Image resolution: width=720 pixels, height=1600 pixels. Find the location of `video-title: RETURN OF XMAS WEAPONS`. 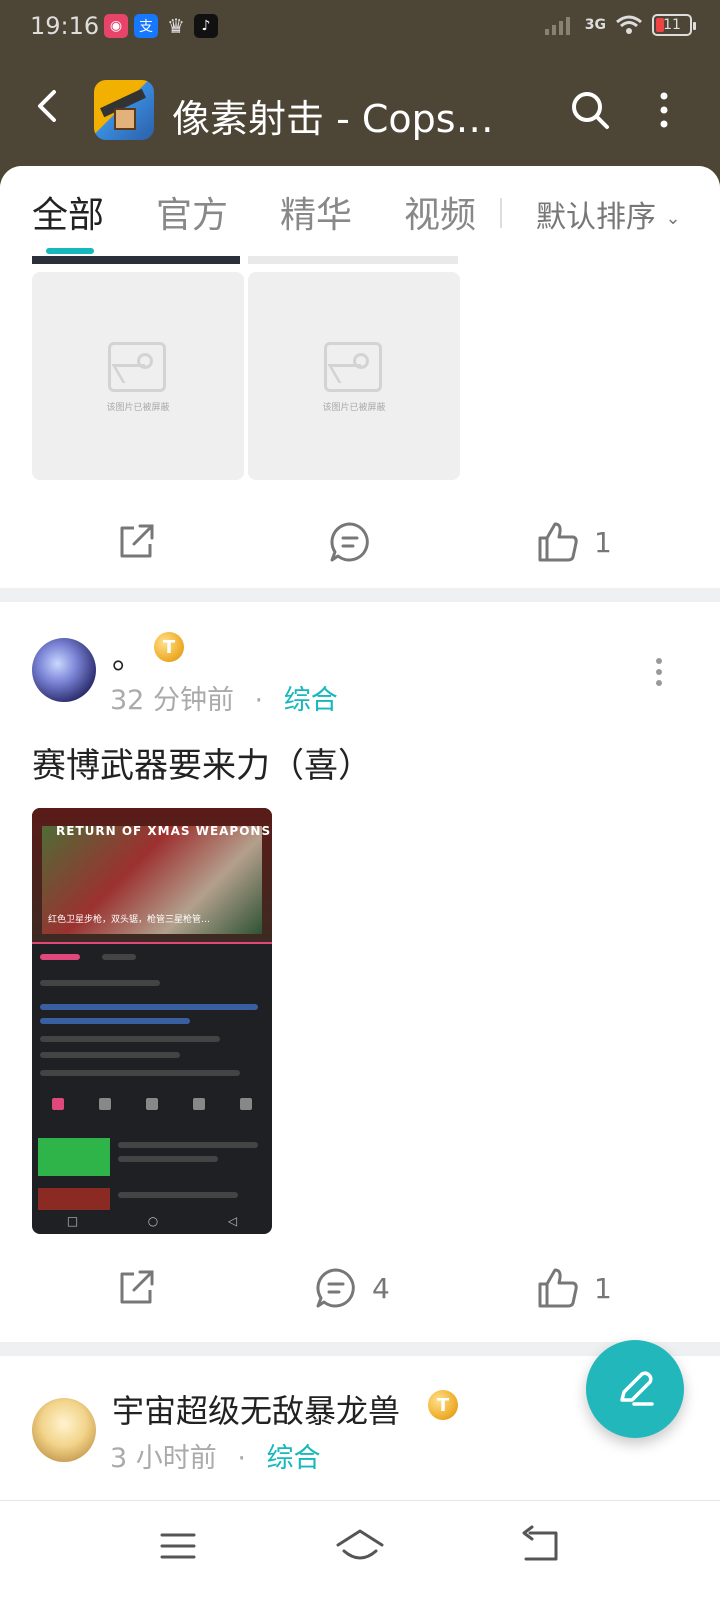

video-title: RETURN OF XMAS WEAPONS is located at coordinates (164, 831).